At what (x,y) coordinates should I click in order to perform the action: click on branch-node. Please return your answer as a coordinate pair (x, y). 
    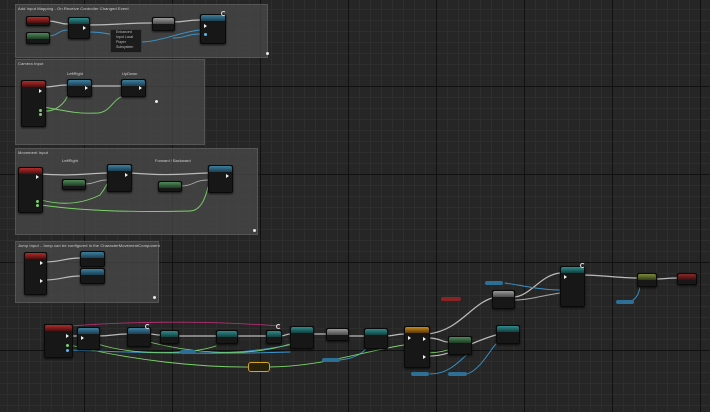
    Looking at the image, I should click on (417, 347).